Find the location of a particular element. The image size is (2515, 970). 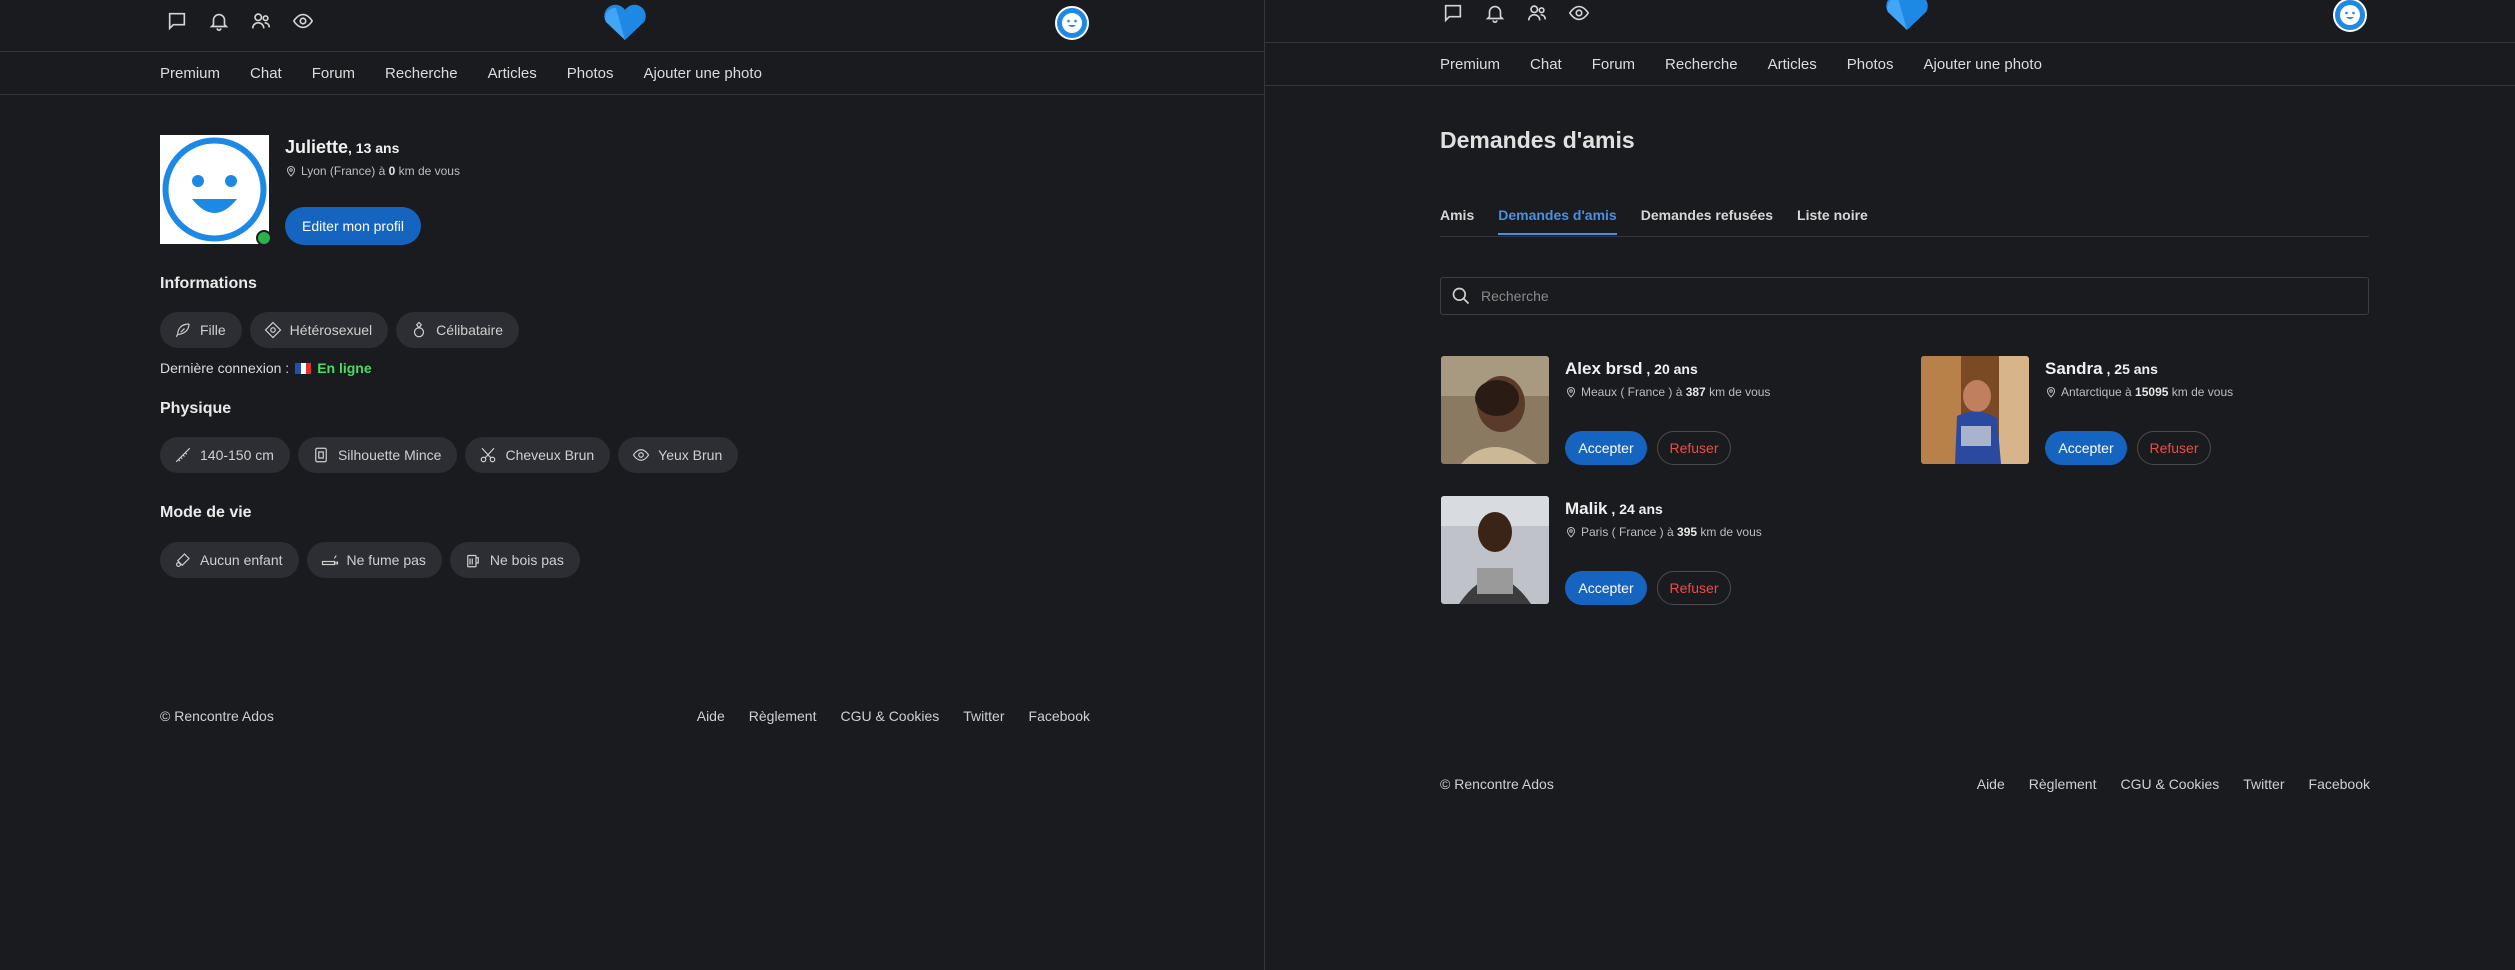

tab-amis: Amis is located at coordinates (1457, 221).